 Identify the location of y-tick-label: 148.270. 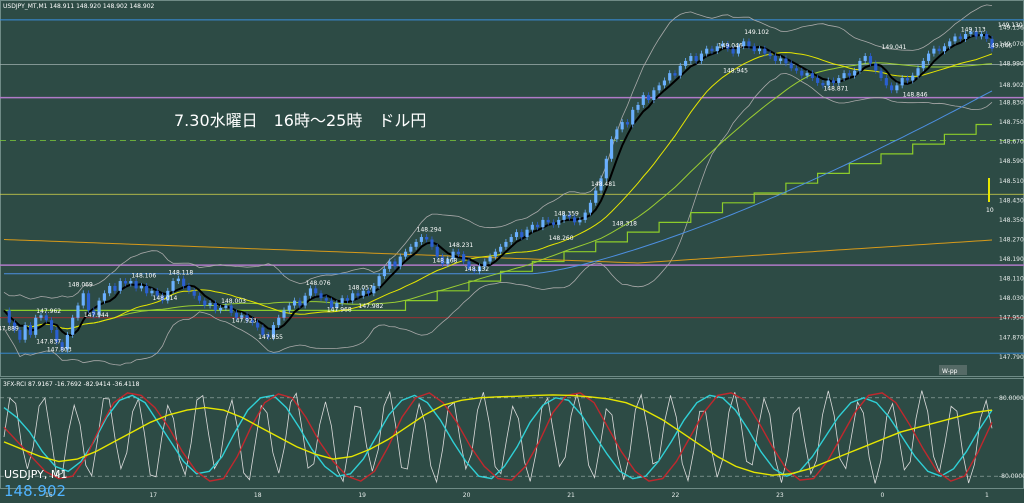
(1011, 239).